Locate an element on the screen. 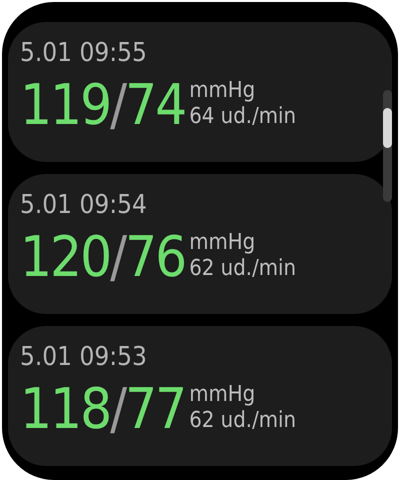 The image size is (400, 480). reading-time: 5.01 09:55 is located at coordinates (83, 53).